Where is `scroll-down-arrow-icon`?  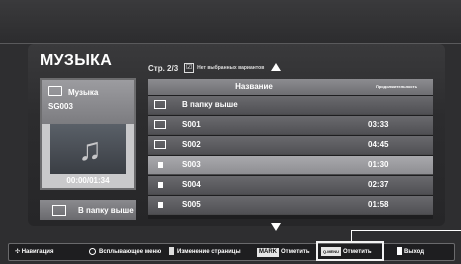 scroll-down-arrow-icon is located at coordinates (276, 227).